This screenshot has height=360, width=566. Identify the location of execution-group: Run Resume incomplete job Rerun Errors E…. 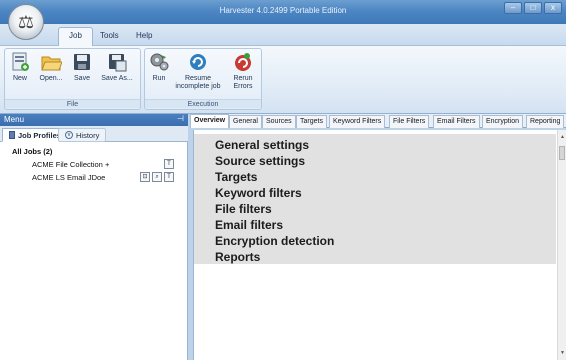
(203, 79).